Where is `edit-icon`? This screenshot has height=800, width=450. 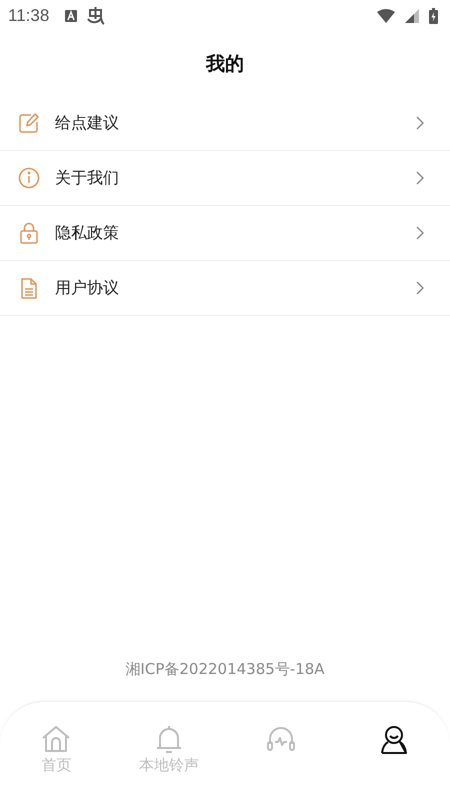
edit-icon is located at coordinates (29, 123).